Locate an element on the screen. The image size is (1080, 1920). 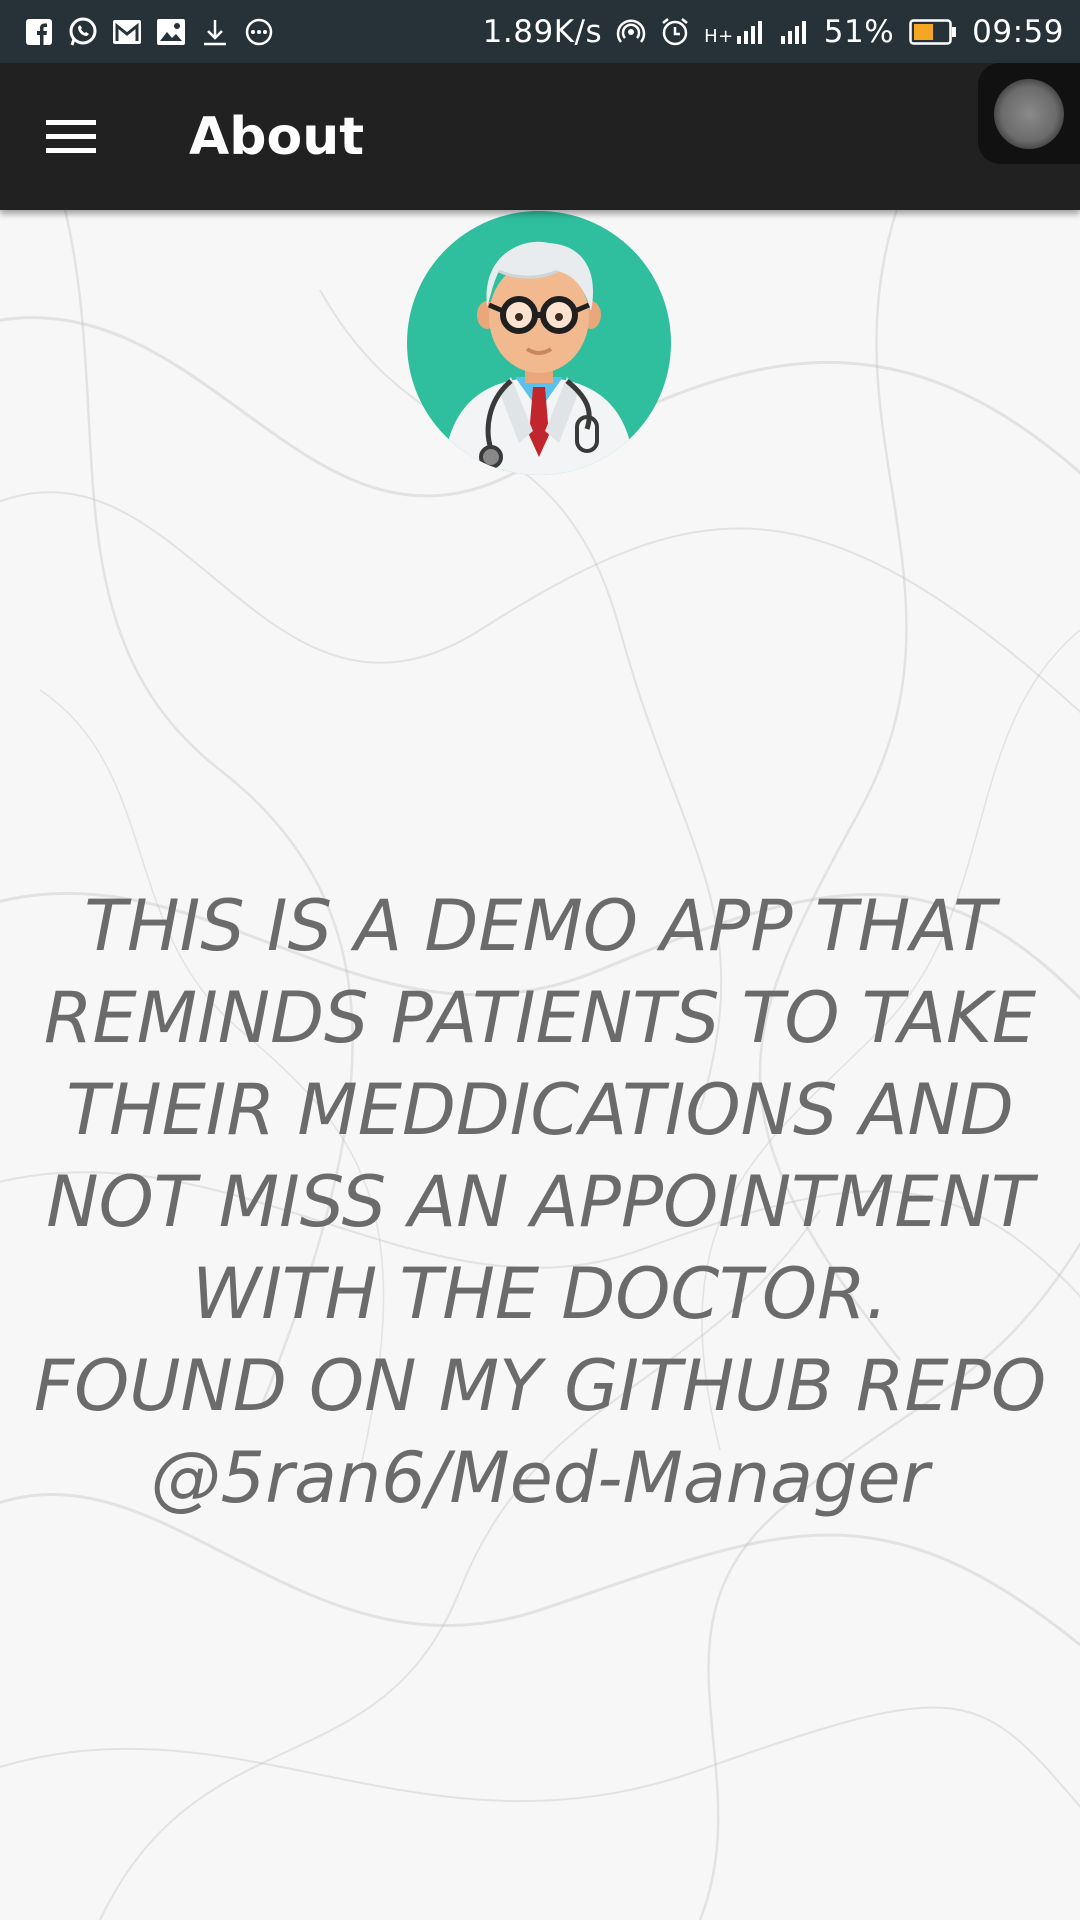
more-icon is located at coordinates (259, 32).